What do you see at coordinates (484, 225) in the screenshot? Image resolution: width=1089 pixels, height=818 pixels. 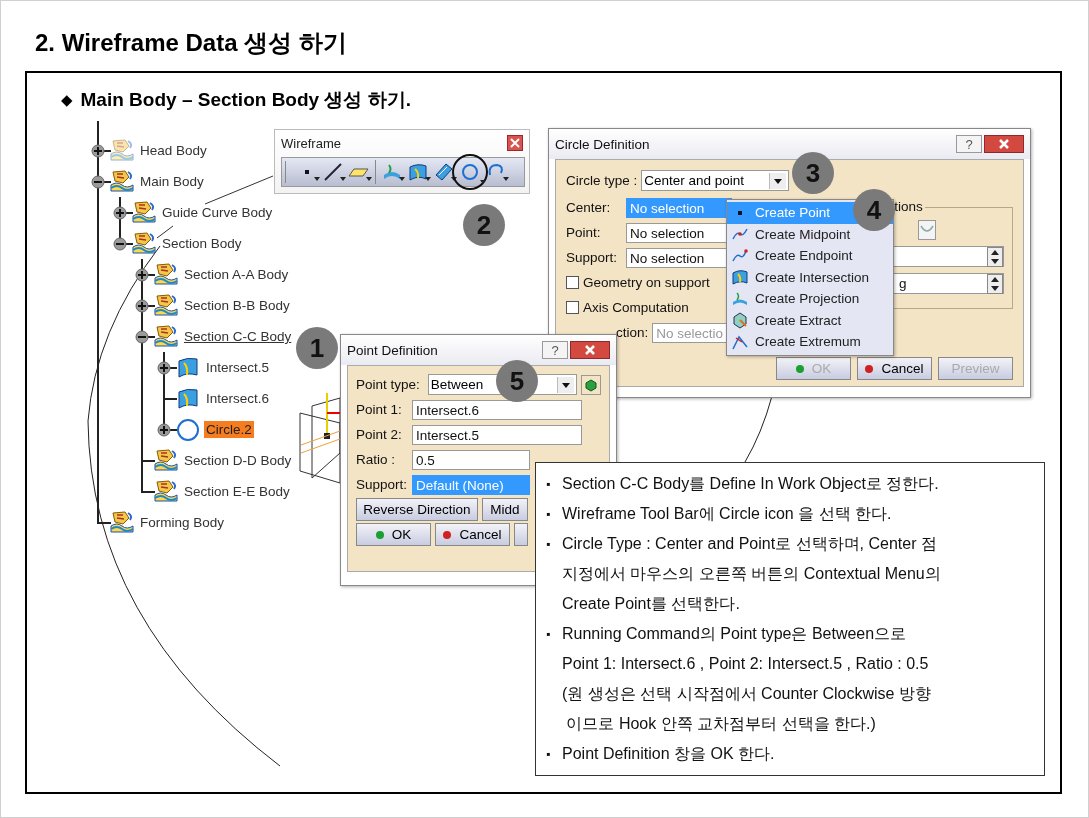 I see `step-marker: 2` at bounding box center [484, 225].